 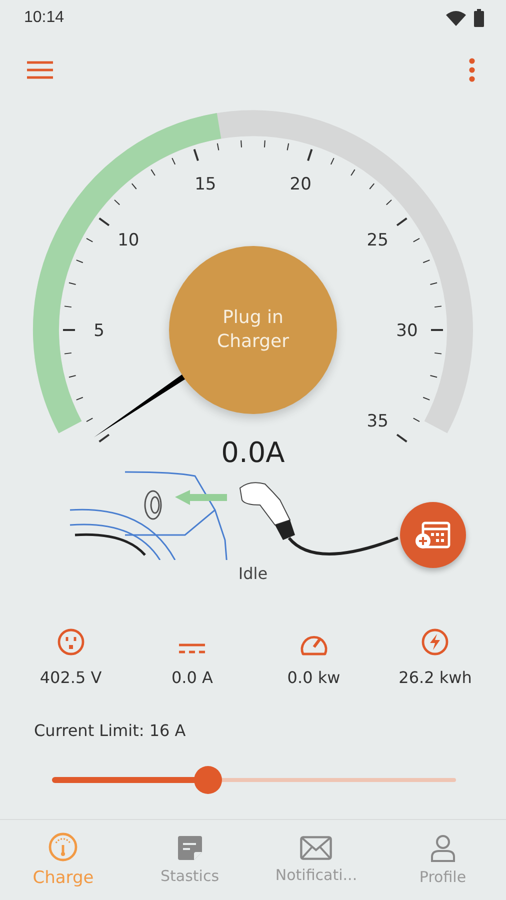 I want to click on note-icon, so click(x=189, y=848).